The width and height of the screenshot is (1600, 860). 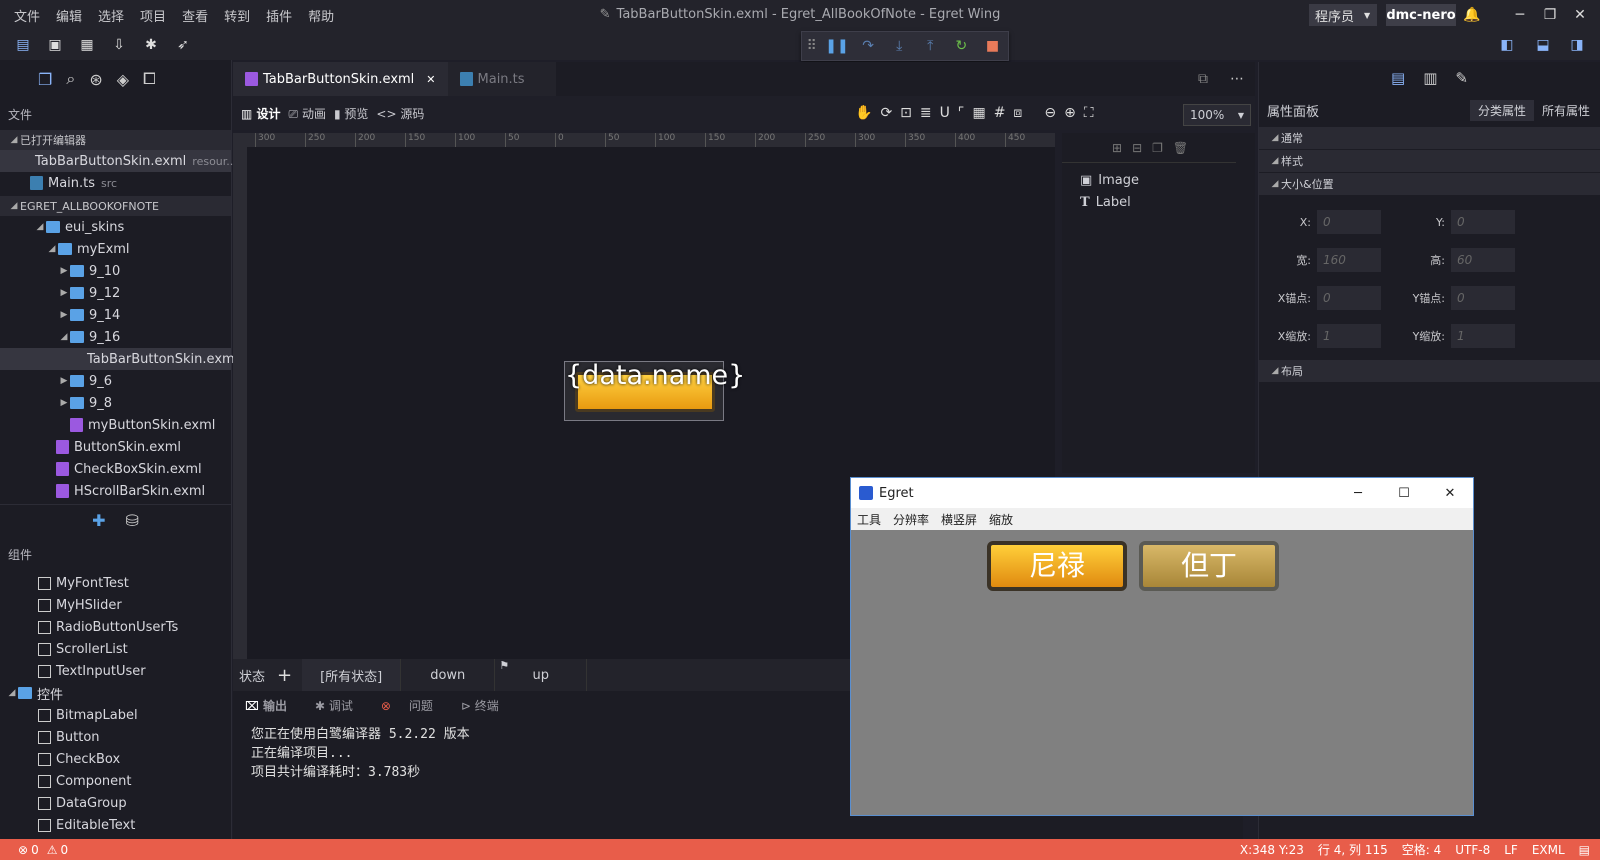 What do you see at coordinates (1548, 850) in the screenshot?
I see `language-mode: EXML` at bounding box center [1548, 850].